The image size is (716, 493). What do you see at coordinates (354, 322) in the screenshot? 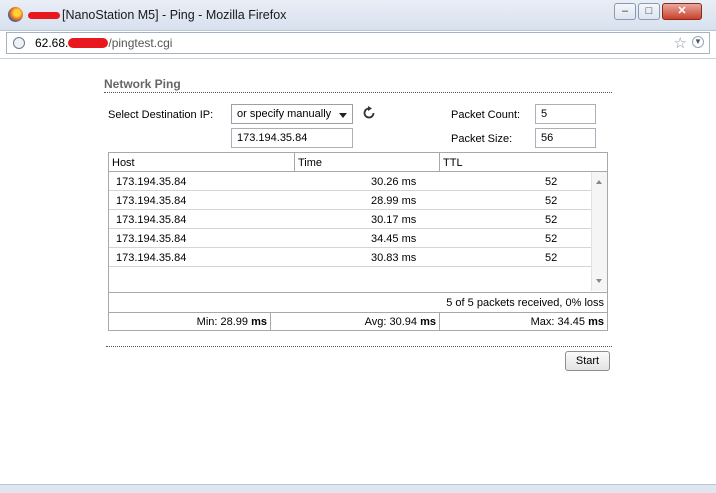
I see `avg-stat: Avg: 30.94 ms` at bounding box center [354, 322].